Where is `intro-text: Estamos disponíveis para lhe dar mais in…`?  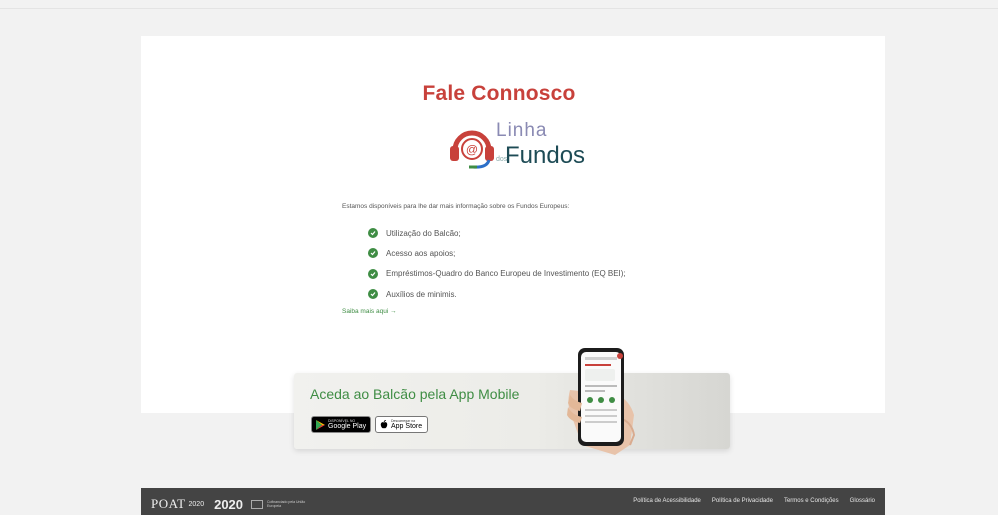
intro-text: Estamos disponíveis para lhe dar mais in… is located at coordinates (456, 206).